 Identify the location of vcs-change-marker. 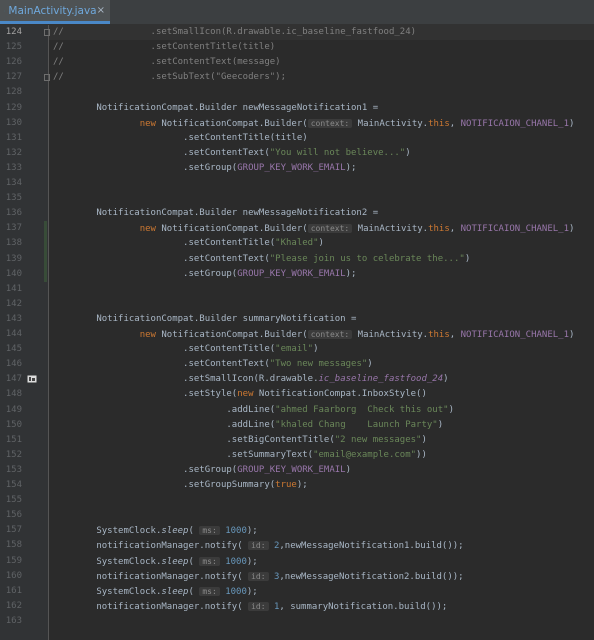
(45, 251).